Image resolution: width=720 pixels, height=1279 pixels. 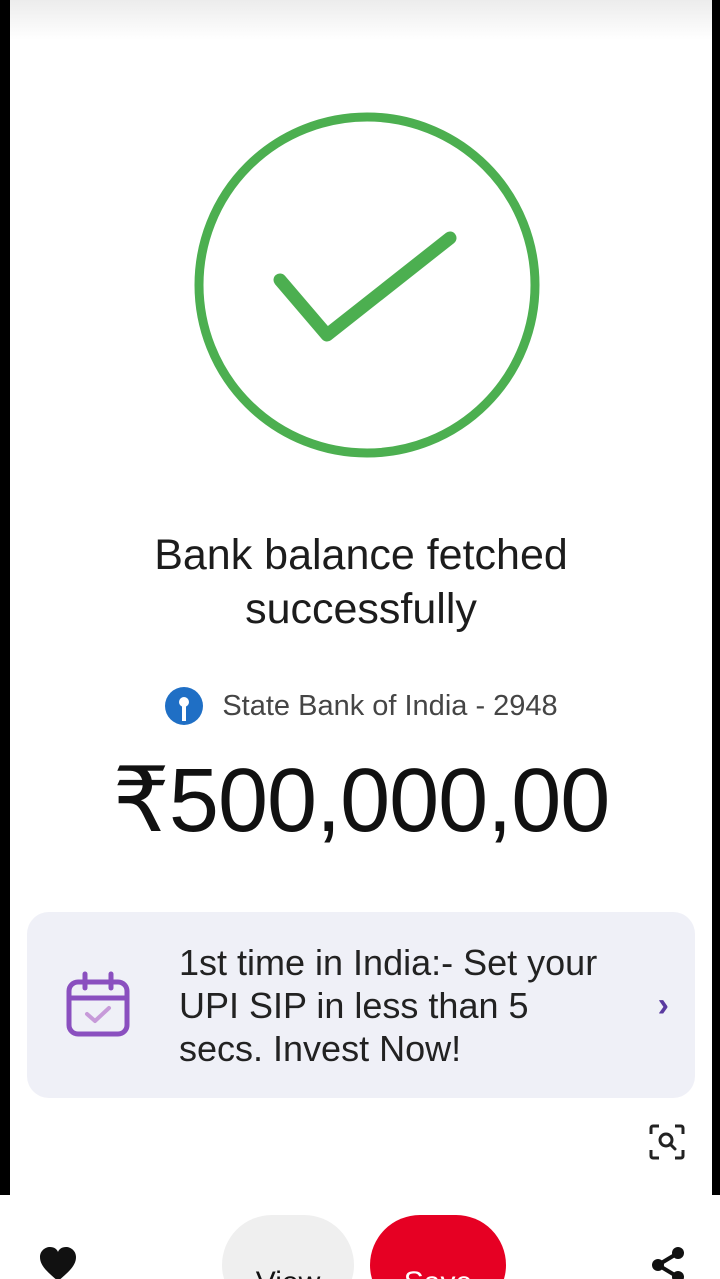 I want to click on top-strip, so click(x=361, y=20).